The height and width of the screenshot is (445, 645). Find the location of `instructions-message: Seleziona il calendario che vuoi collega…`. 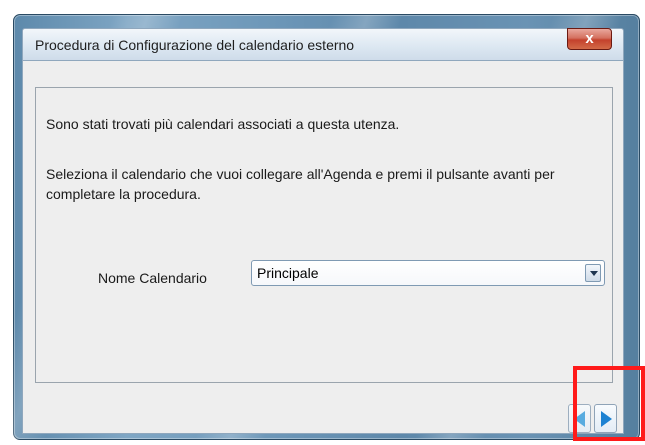

instructions-message: Seleziona il calendario che vuoi collega… is located at coordinates (300, 184).